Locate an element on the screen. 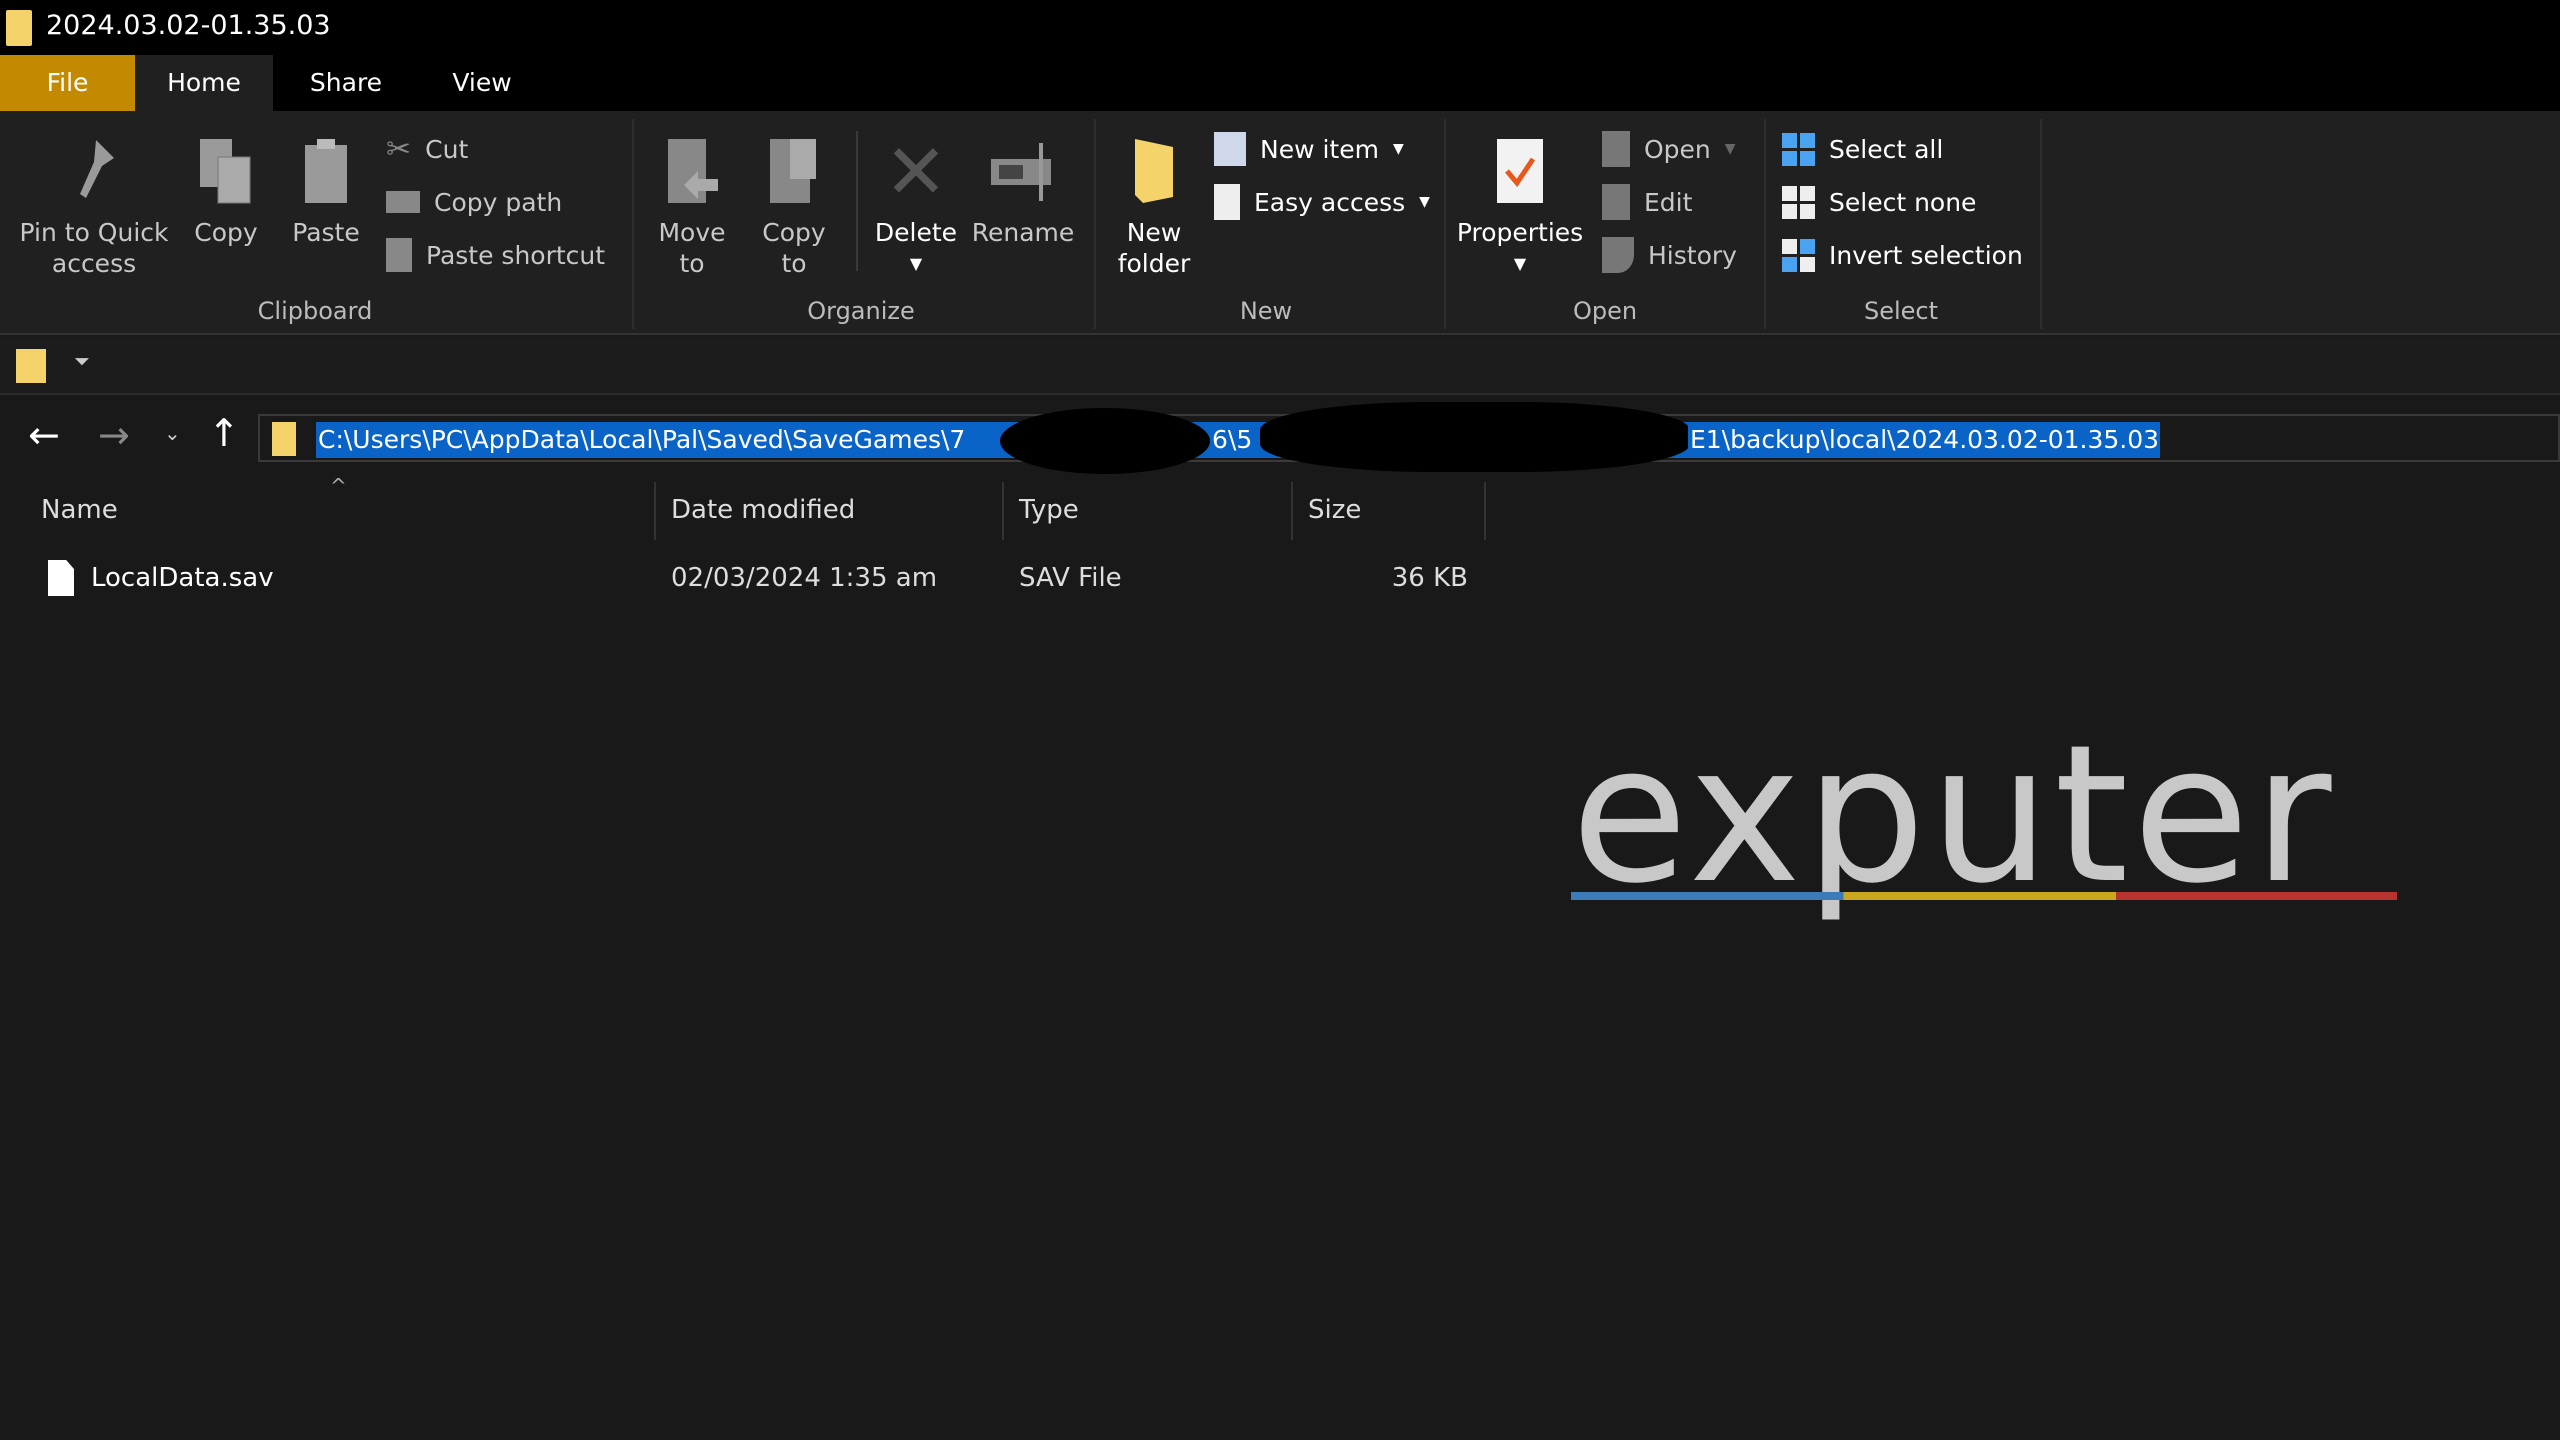 Image resolution: width=2560 pixels, height=1440 pixels. delete-button: ✕ Delete ▼ is located at coordinates (916, 205).